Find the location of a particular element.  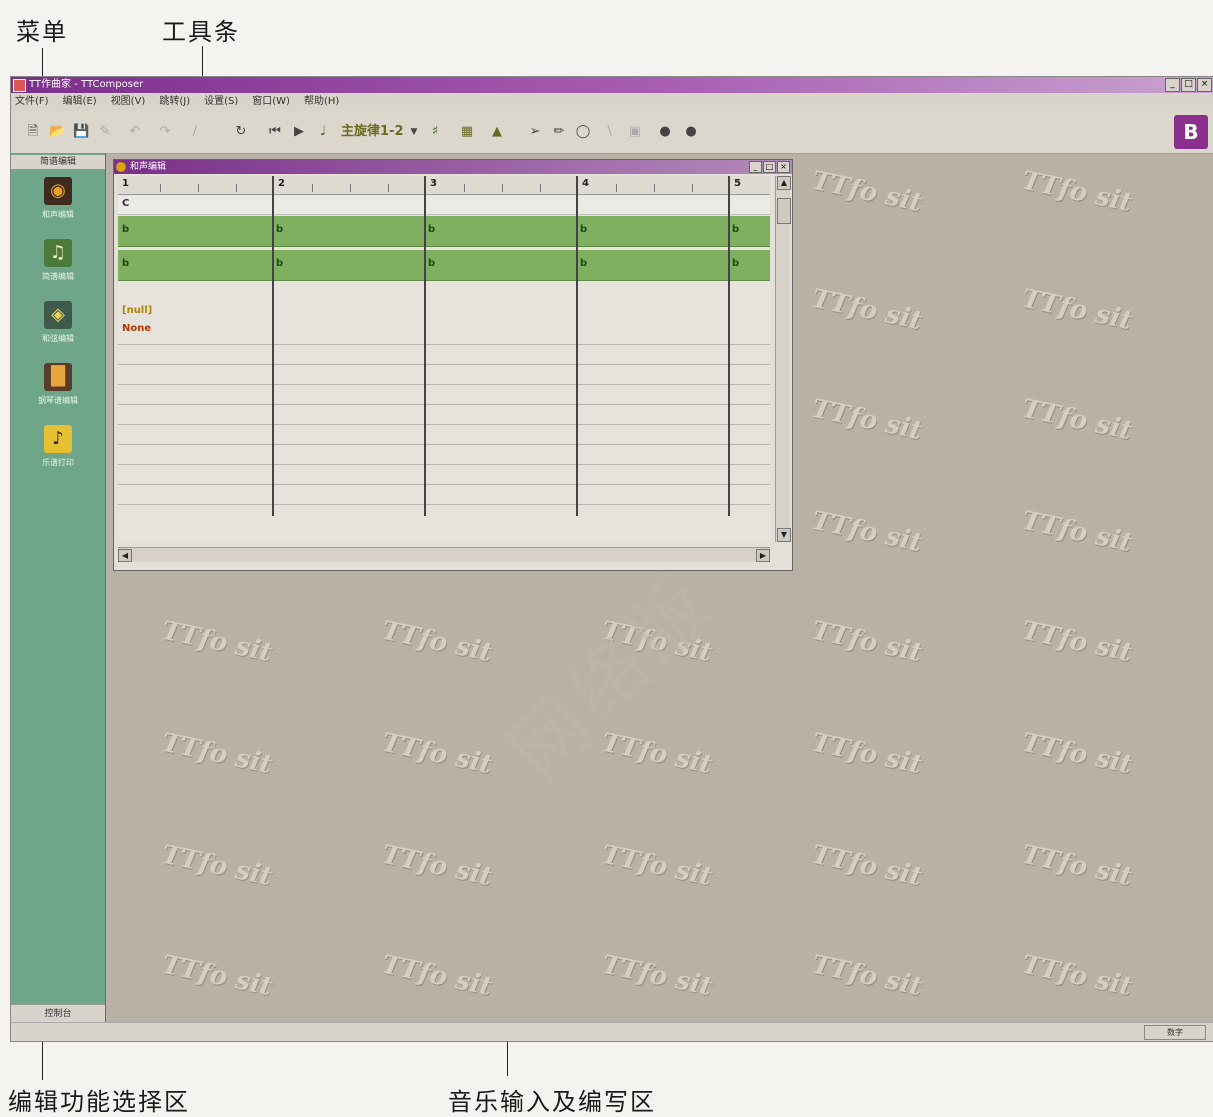

scroll-thumb is located at coordinates (784, 211).